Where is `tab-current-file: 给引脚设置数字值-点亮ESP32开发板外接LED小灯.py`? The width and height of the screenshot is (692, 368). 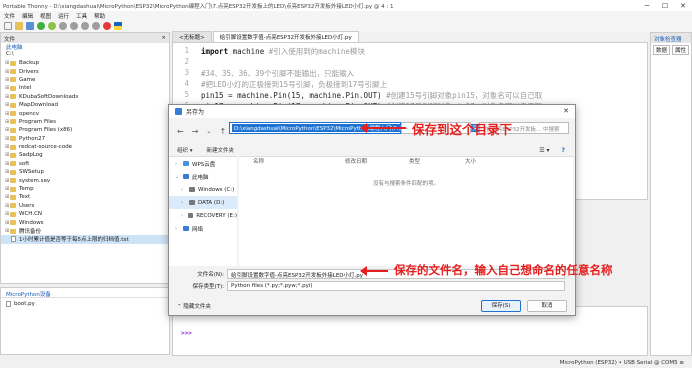 tab-current-file: 给引脚设置数字值-点亮ESP32开发板外接LED小灯.py is located at coordinates (285, 36).